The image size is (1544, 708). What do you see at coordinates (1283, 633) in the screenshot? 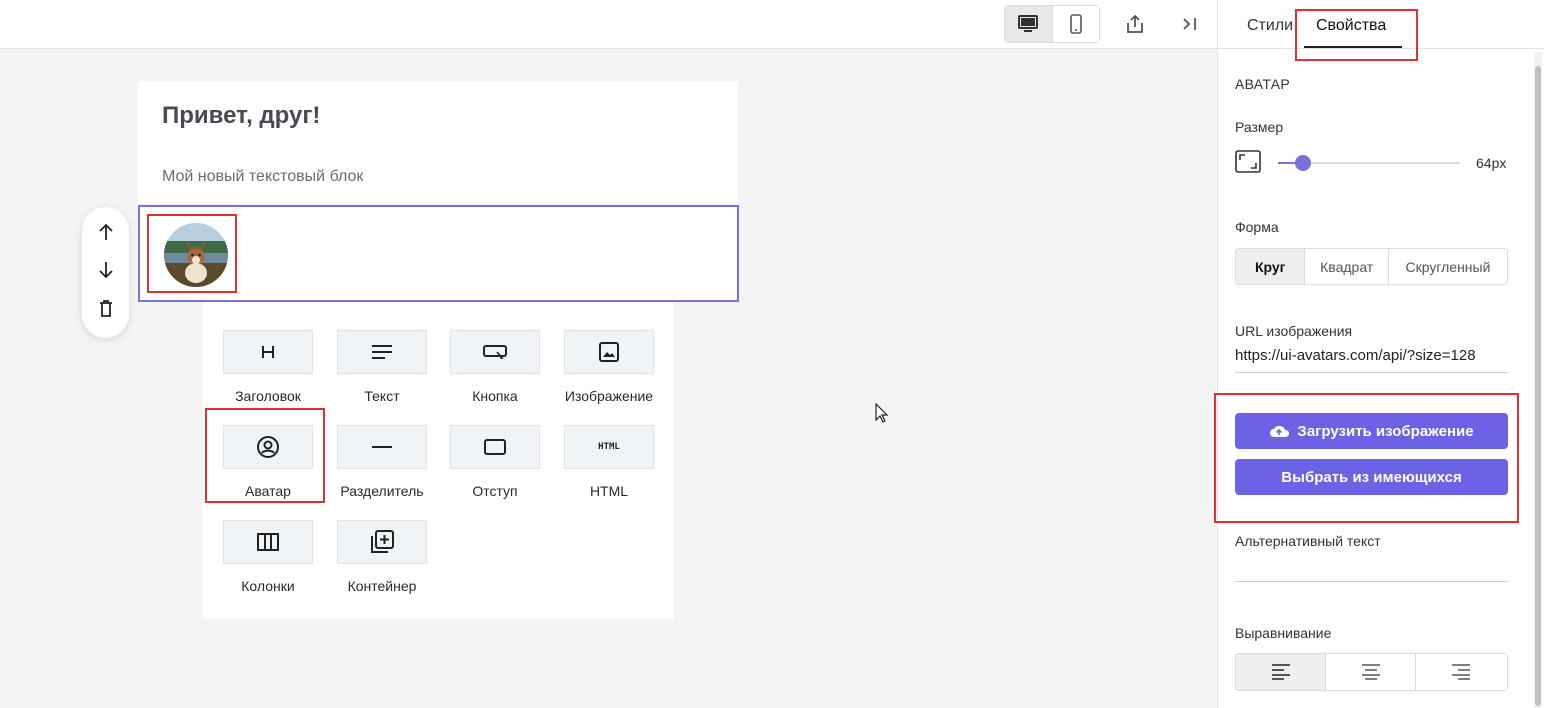
I see `alignment-label: Выравнивание` at bounding box center [1283, 633].